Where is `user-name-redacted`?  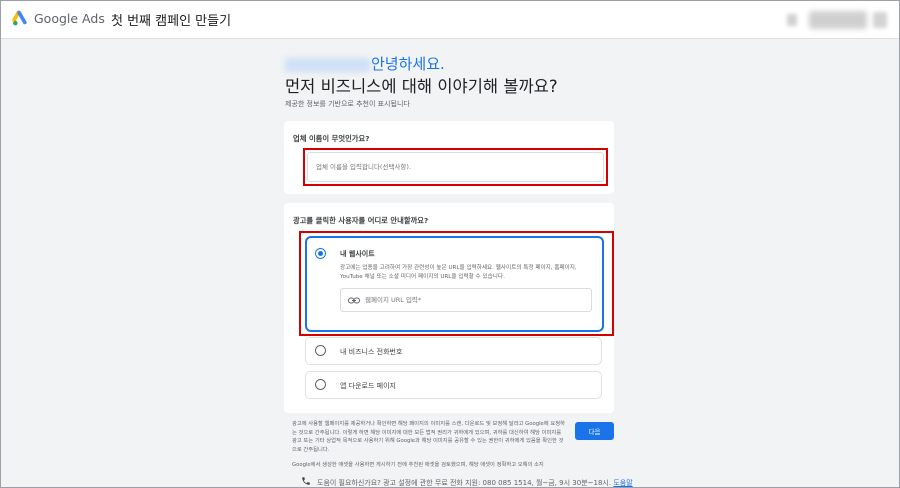
user-name-redacted is located at coordinates (327, 64).